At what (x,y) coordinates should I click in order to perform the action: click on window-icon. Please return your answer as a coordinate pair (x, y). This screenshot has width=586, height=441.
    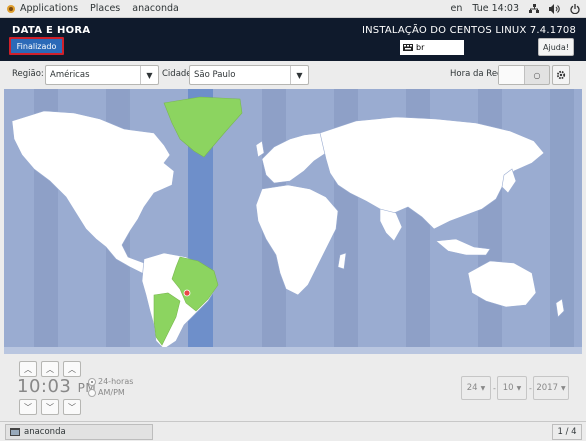
    Looking at the image, I should click on (15, 431).